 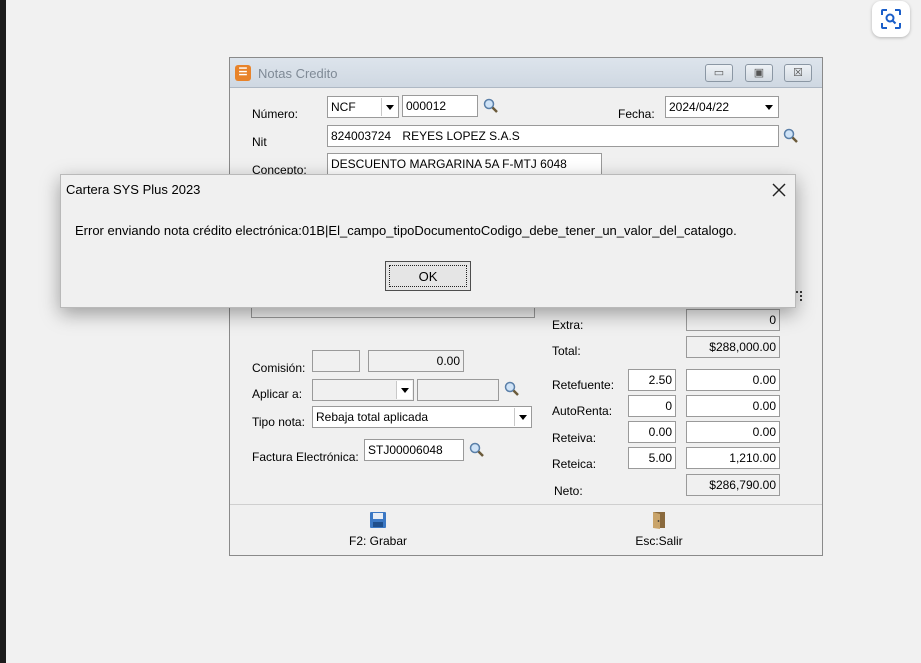 What do you see at coordinates (759, 73) in the screenshot?
I see `maximize-button: ▣` at bounding box center [759, 73].